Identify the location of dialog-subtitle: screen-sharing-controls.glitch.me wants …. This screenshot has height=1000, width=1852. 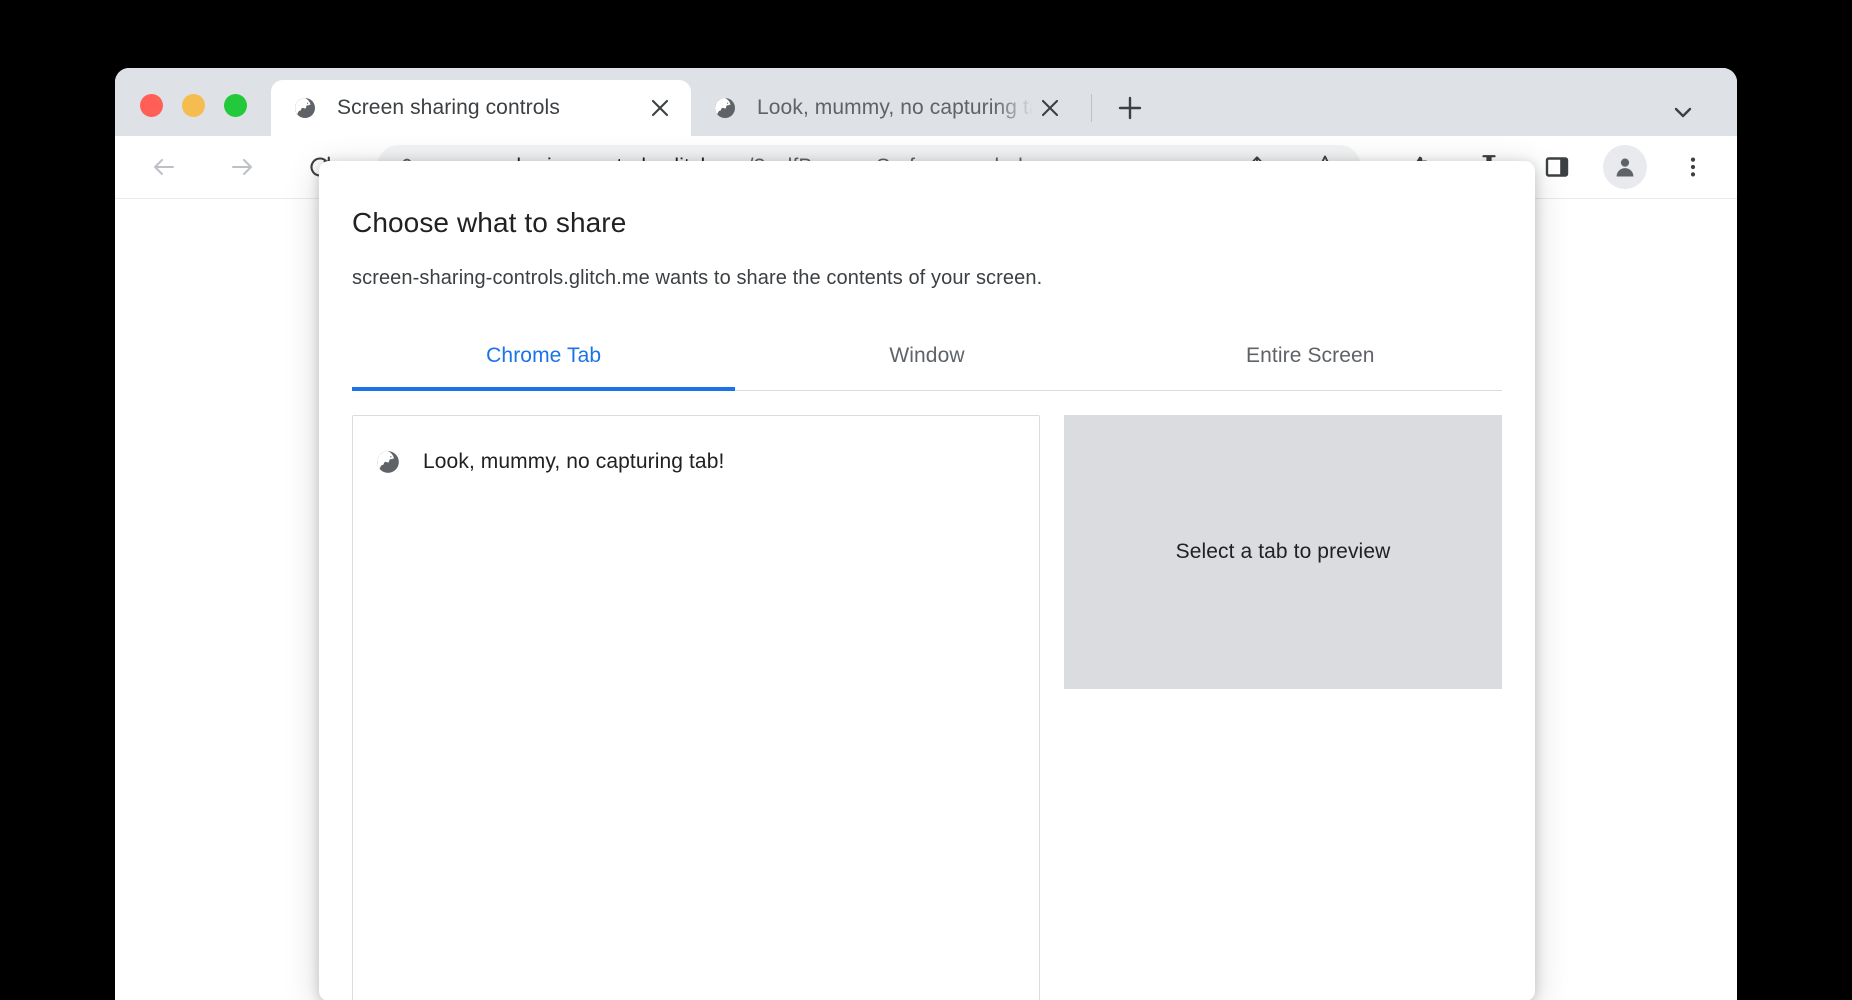
(697, 278).